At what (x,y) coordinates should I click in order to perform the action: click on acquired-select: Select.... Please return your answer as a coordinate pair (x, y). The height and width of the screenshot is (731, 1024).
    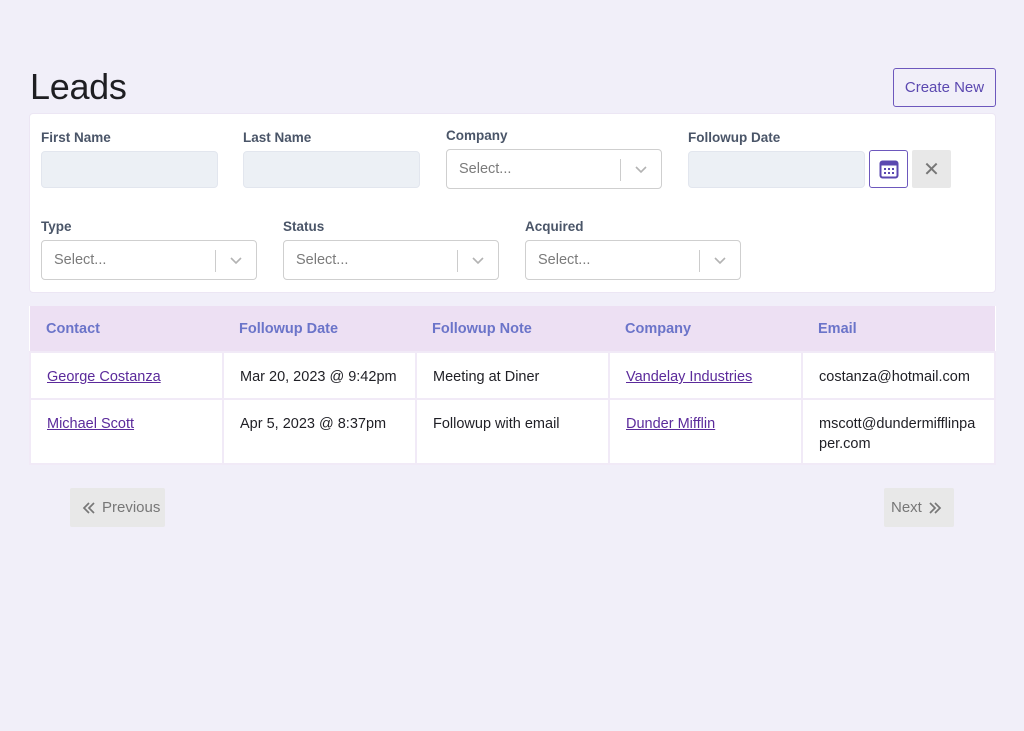
    Looking at the image, I should click on (633, 260).